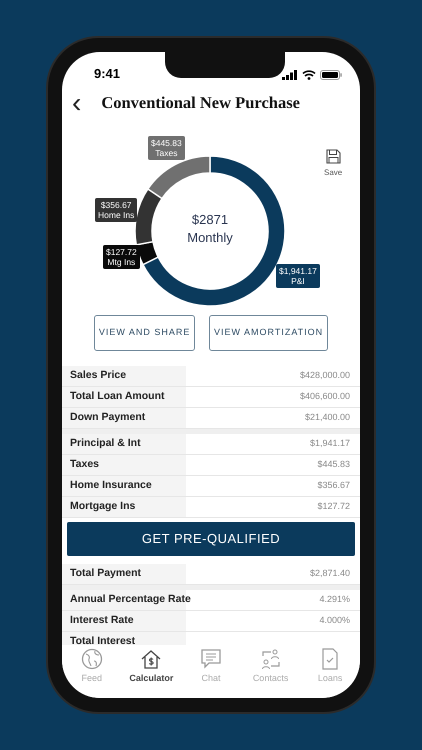 The height and width of the screenshot is (750, 422). Describe the element at coordinates (98, 375) in the screenshot. I see `row-label: Sales Price` at that location.